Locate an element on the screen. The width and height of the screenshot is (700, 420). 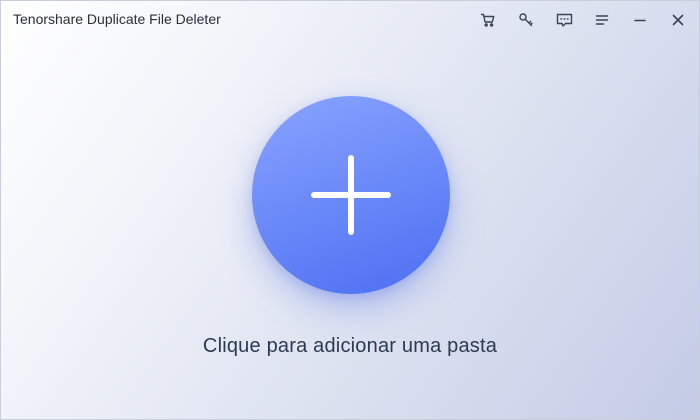
close-button is located at coordinates (678, 20).